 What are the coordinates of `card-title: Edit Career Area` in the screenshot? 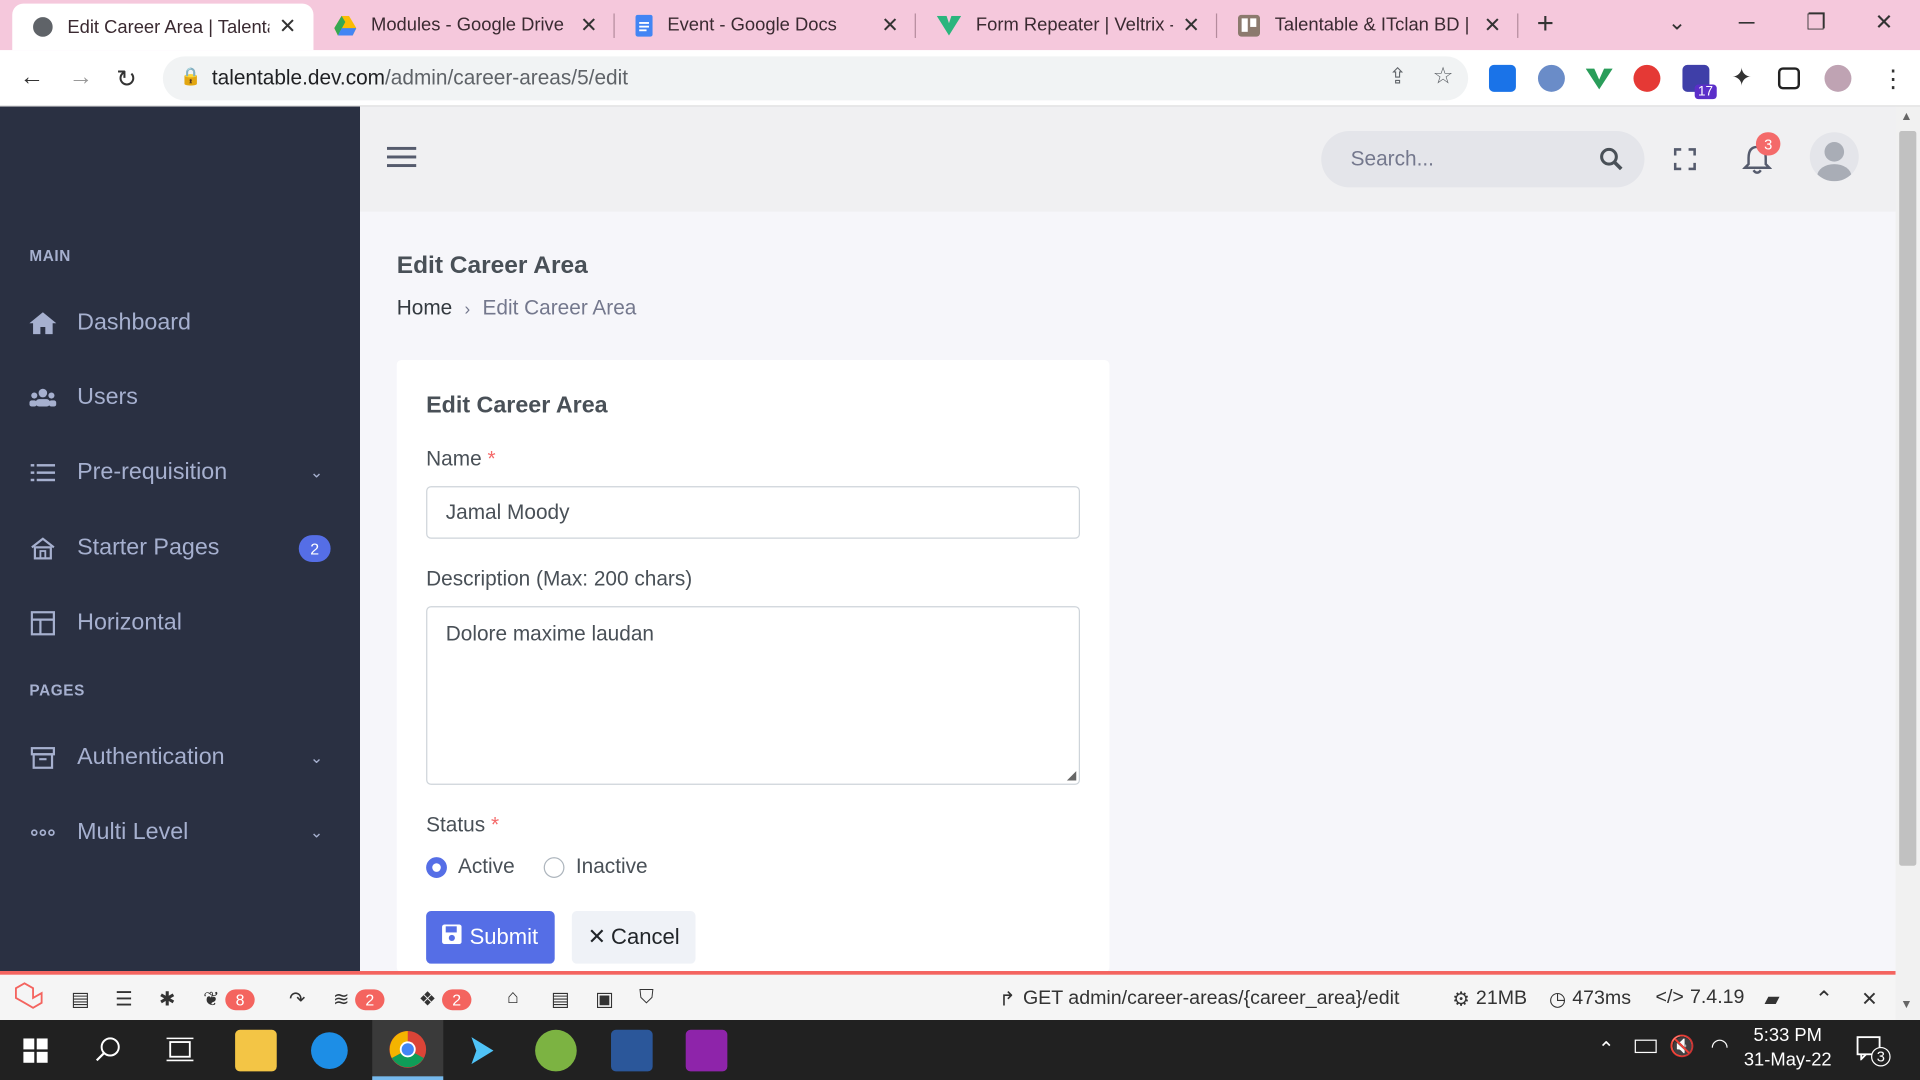 It's located at (517, 406).